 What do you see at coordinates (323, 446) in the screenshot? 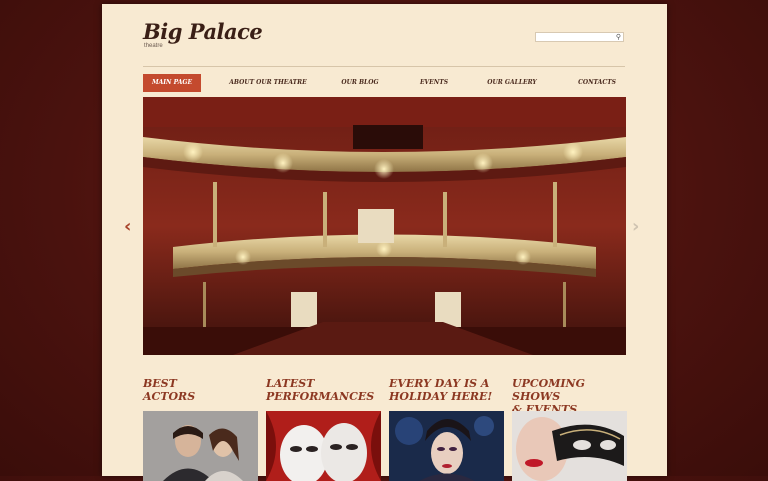
I see `masks-image` at bounding box center [323, 446].